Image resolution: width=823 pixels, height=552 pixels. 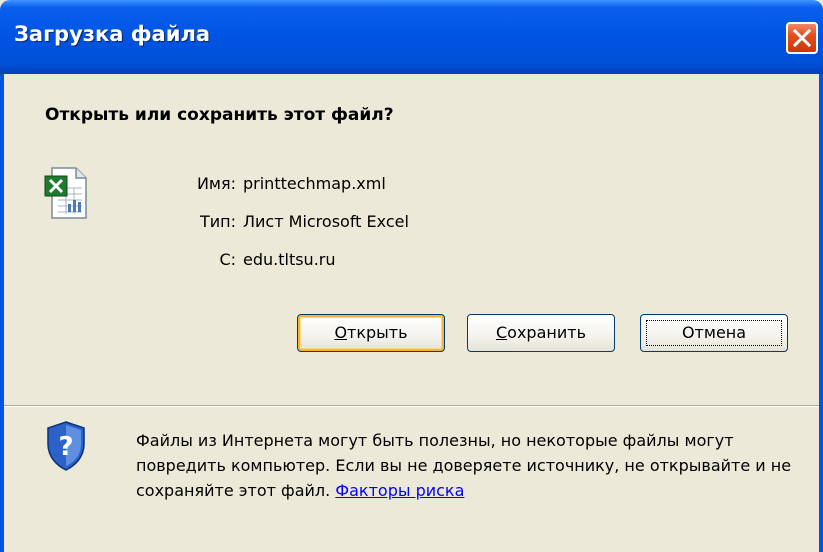 I want to click on shield-question-icon: ?, so click(x=66, y=448).